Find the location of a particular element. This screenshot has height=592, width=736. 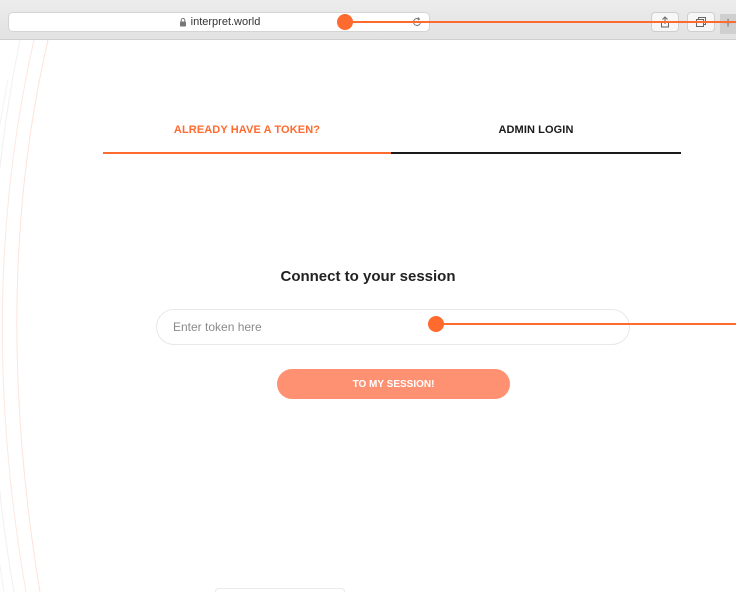

callout-line-address is located at coordinates (540, 22).